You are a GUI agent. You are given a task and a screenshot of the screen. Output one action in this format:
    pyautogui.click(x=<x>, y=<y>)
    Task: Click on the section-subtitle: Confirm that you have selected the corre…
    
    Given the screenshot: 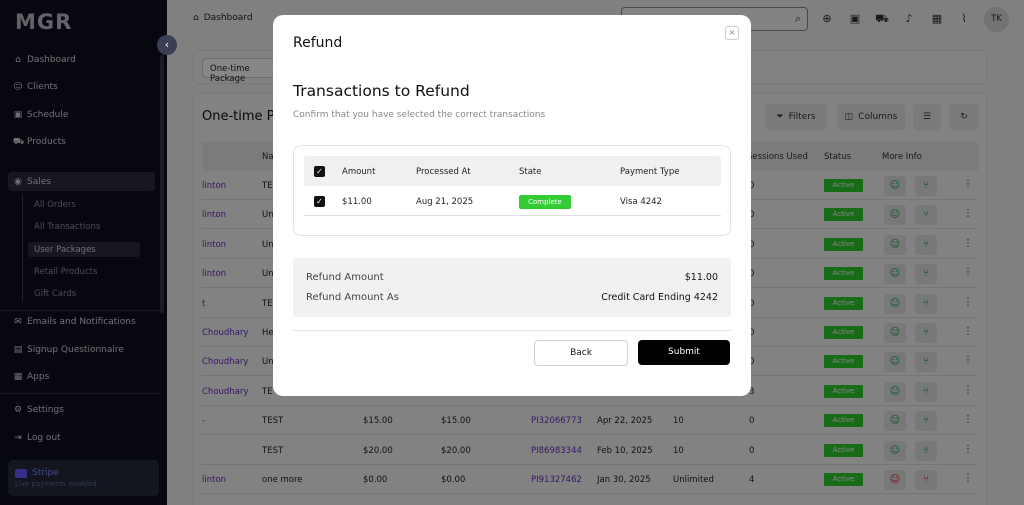 What is the action you would take?
    pyautogui.click(x=419, y=115)
    